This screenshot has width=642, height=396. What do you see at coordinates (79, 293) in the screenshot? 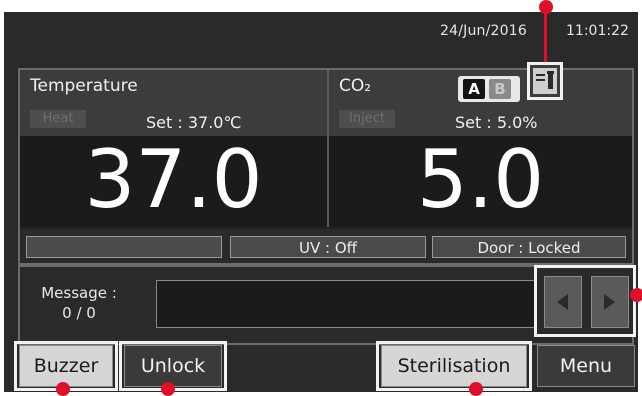
I see `message-title: Message :` at bounding box center [79, 293].